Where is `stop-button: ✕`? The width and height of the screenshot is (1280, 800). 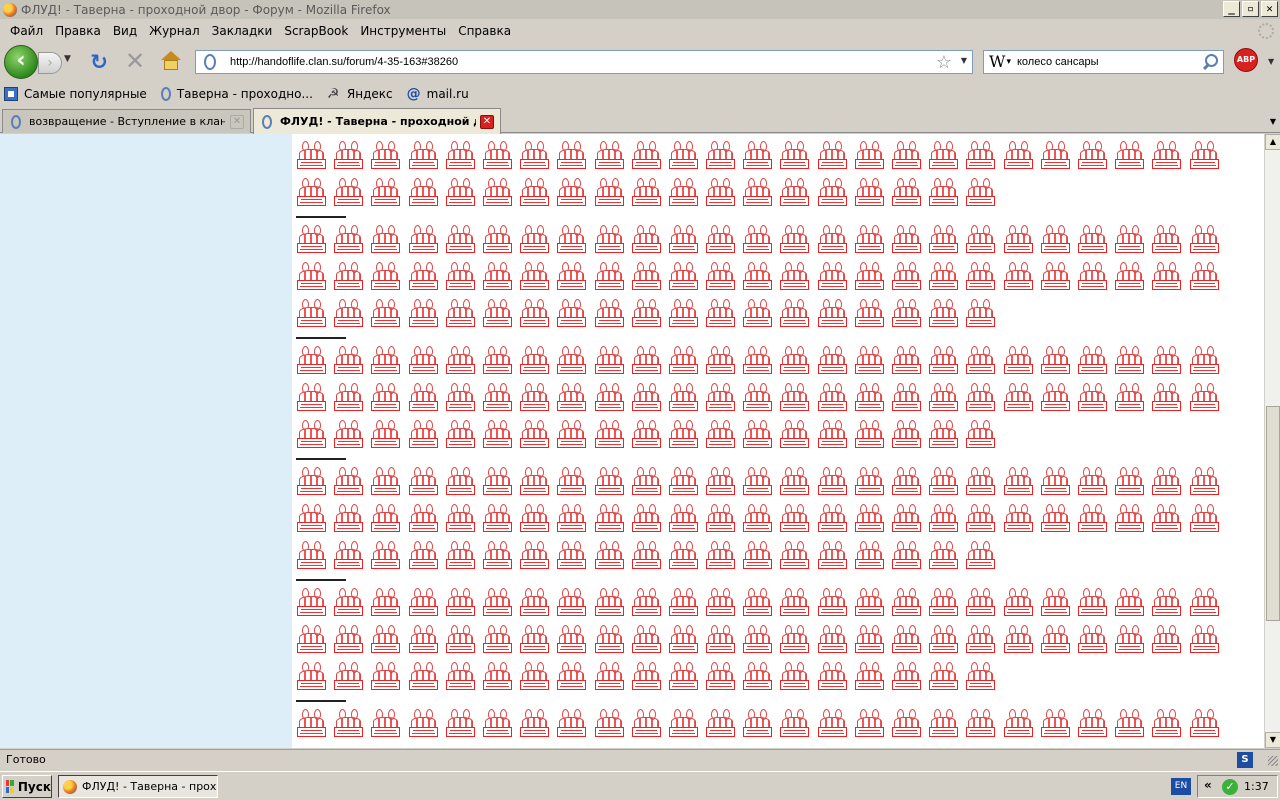
stop-button: ✕ is located at coordinates (135, 61).